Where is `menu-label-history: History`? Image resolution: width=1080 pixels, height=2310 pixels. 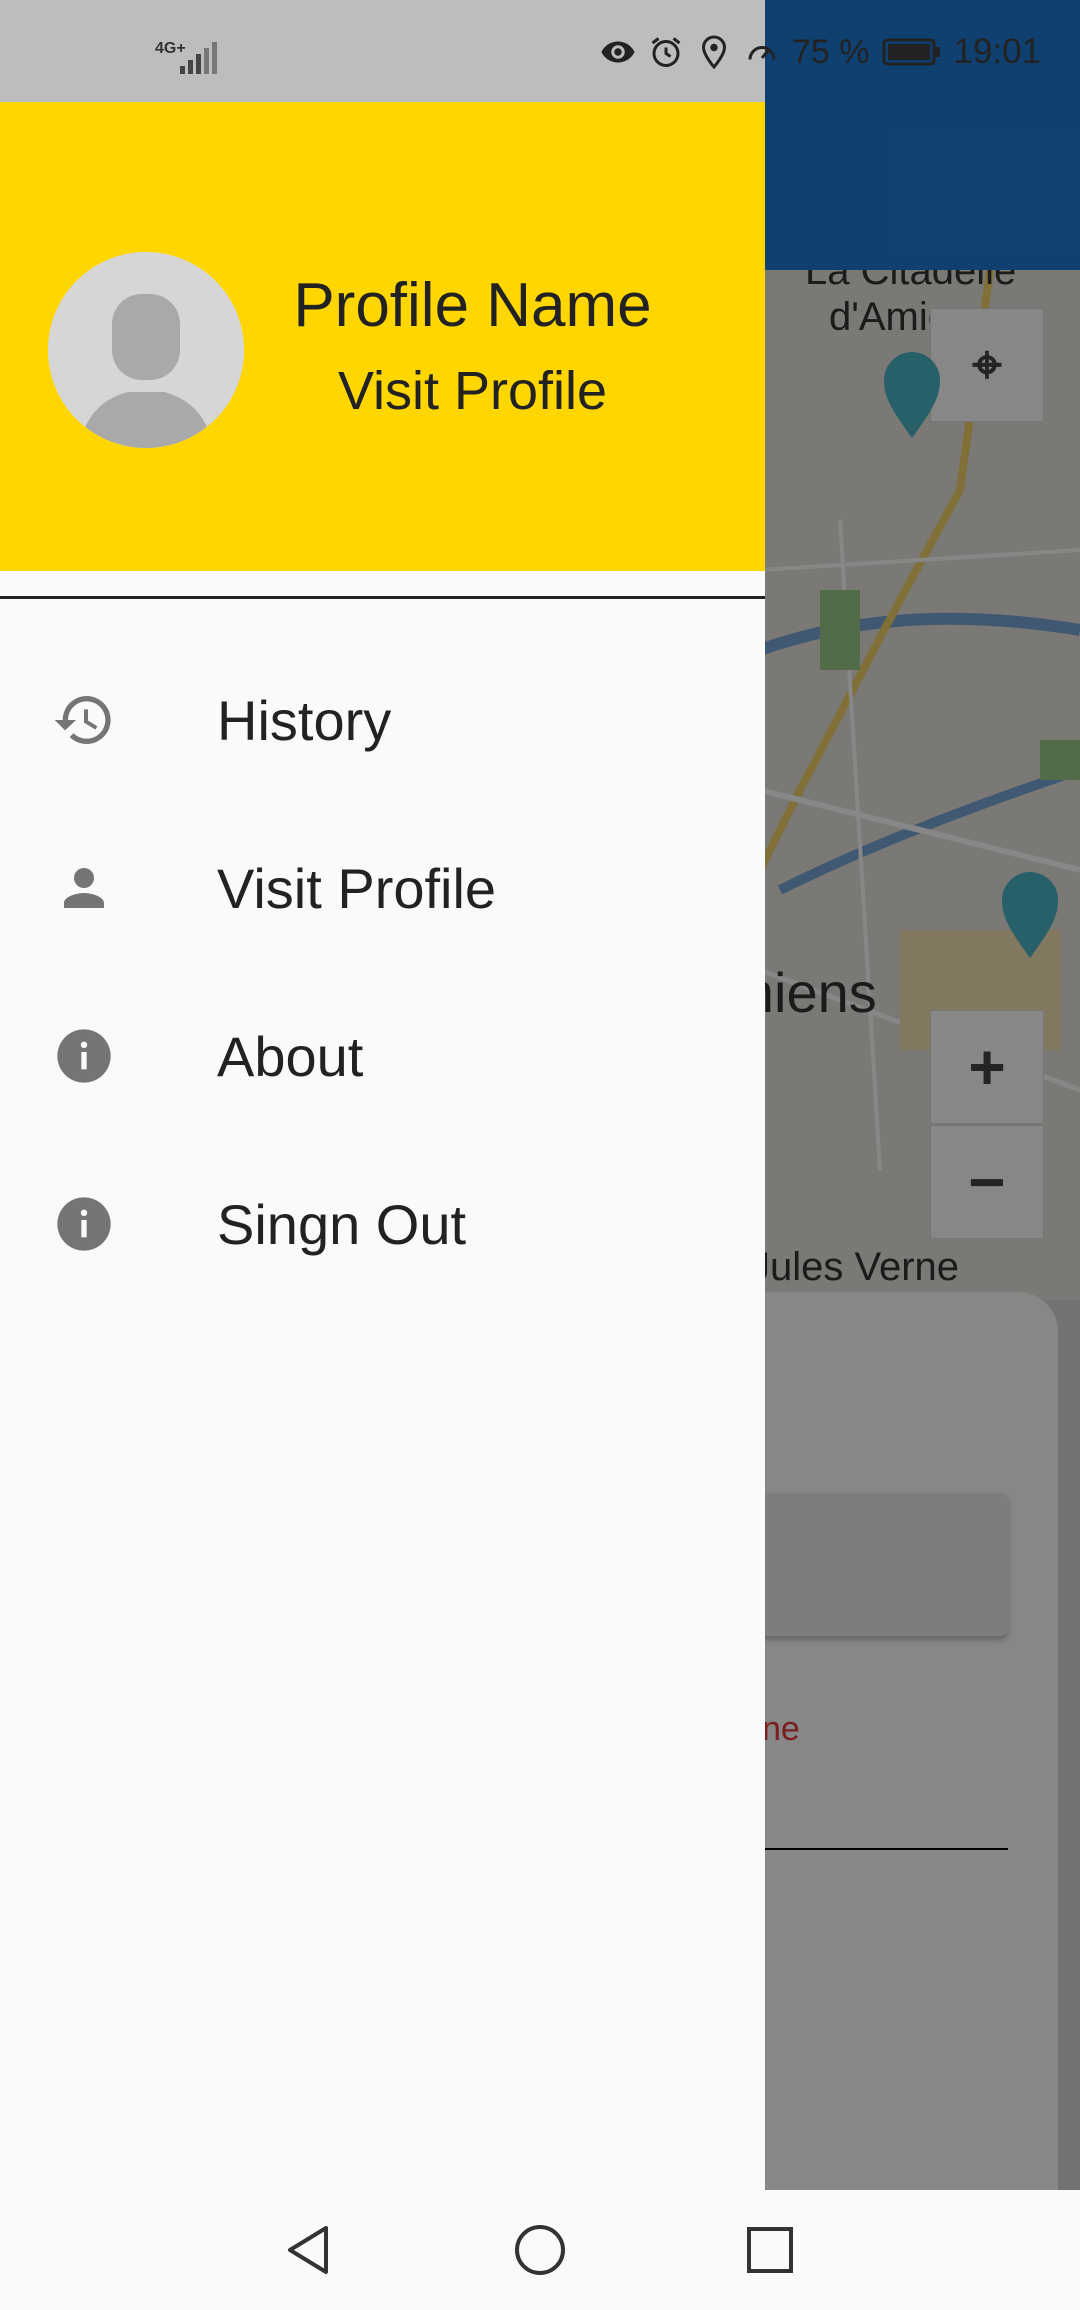 menu-label-history: History is located at coordinates (304, 720).